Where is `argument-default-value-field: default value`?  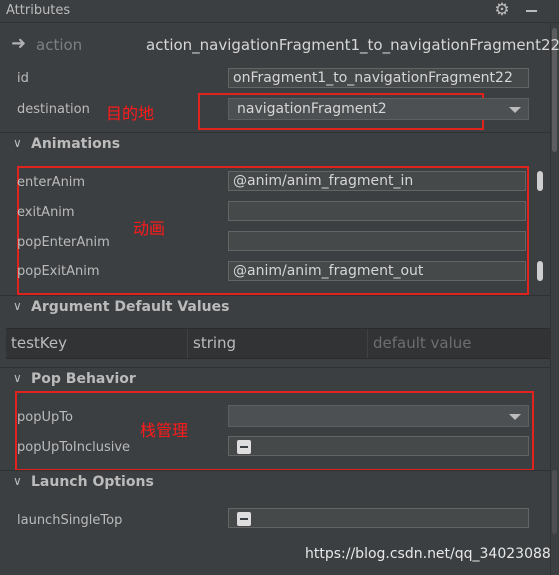
argument-default-value-field: default value is located at coordinates (459, 343).